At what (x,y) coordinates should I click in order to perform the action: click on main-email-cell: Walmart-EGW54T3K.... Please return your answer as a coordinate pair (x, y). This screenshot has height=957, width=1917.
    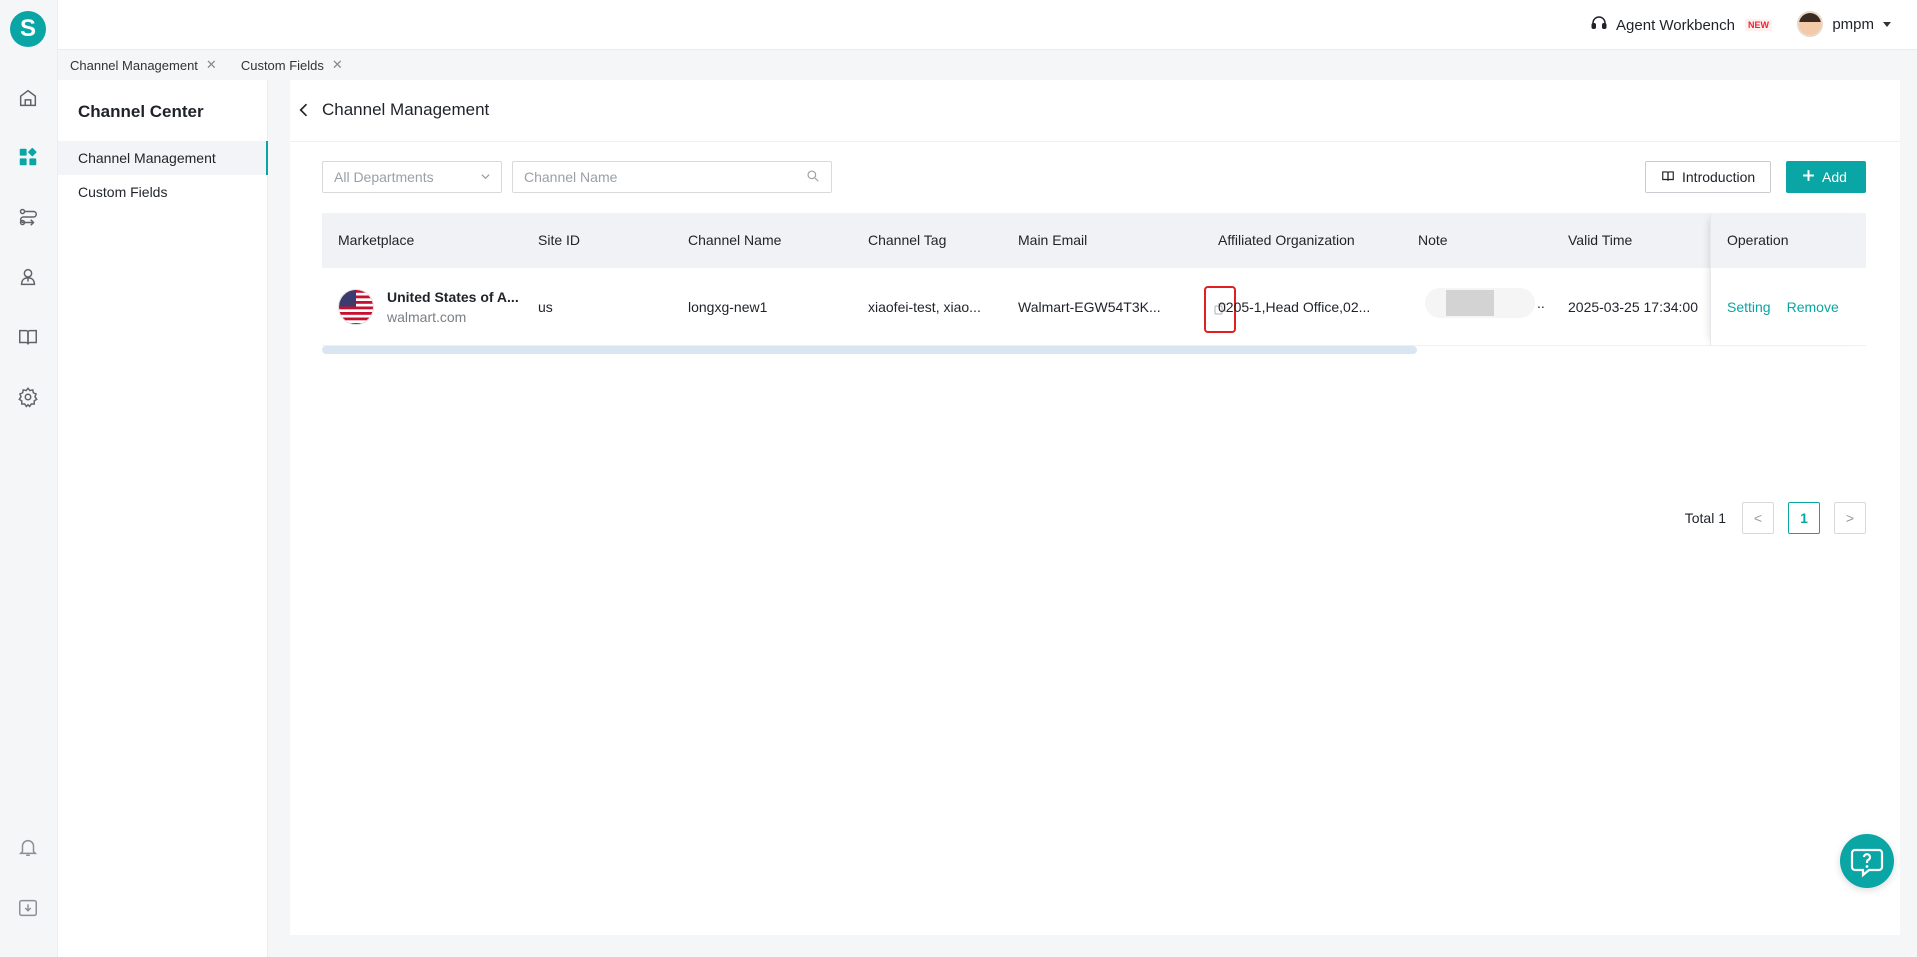
    Looking at the image, I should click on (1089, 307).